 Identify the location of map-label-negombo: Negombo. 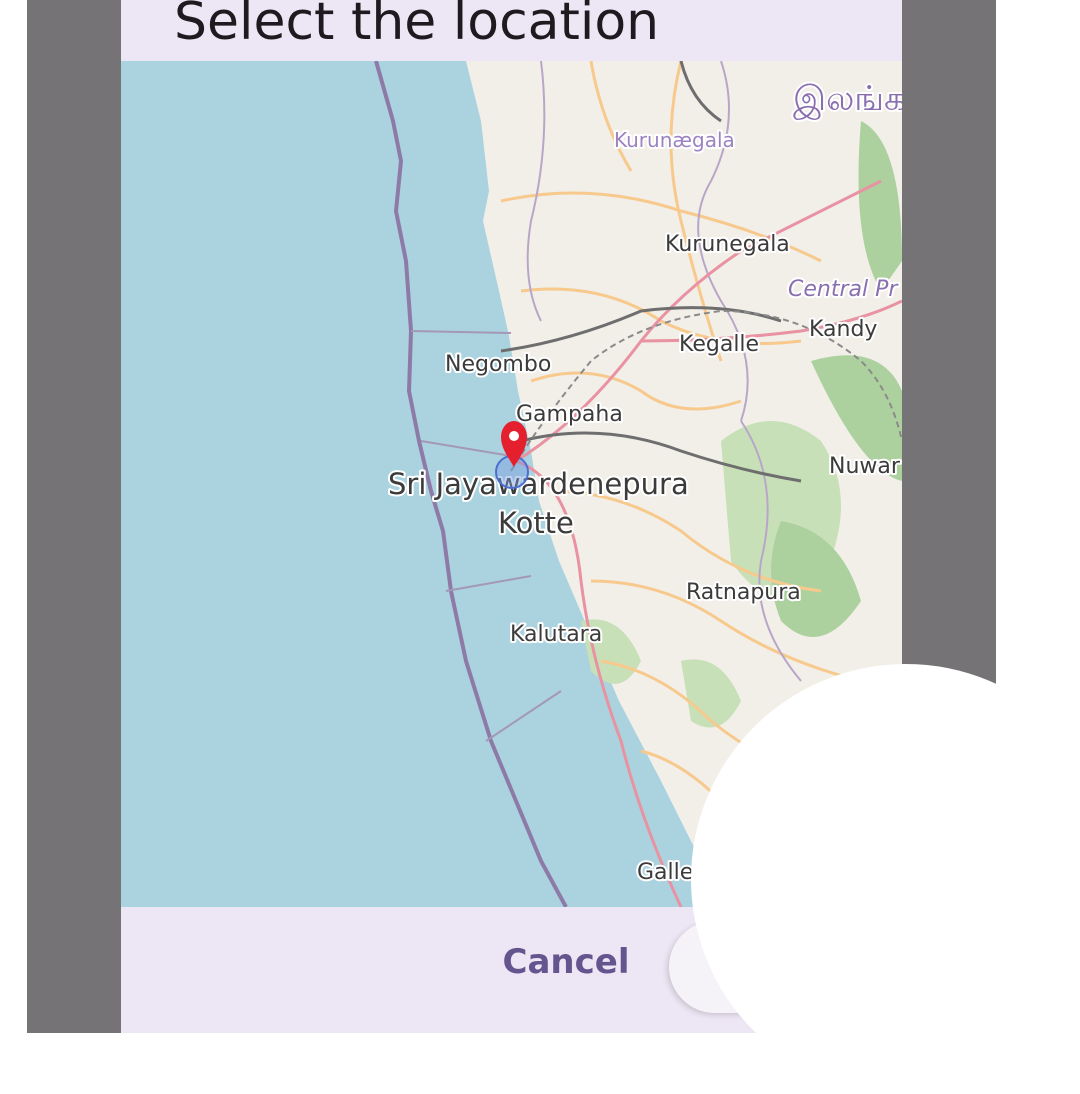
(498, 364).